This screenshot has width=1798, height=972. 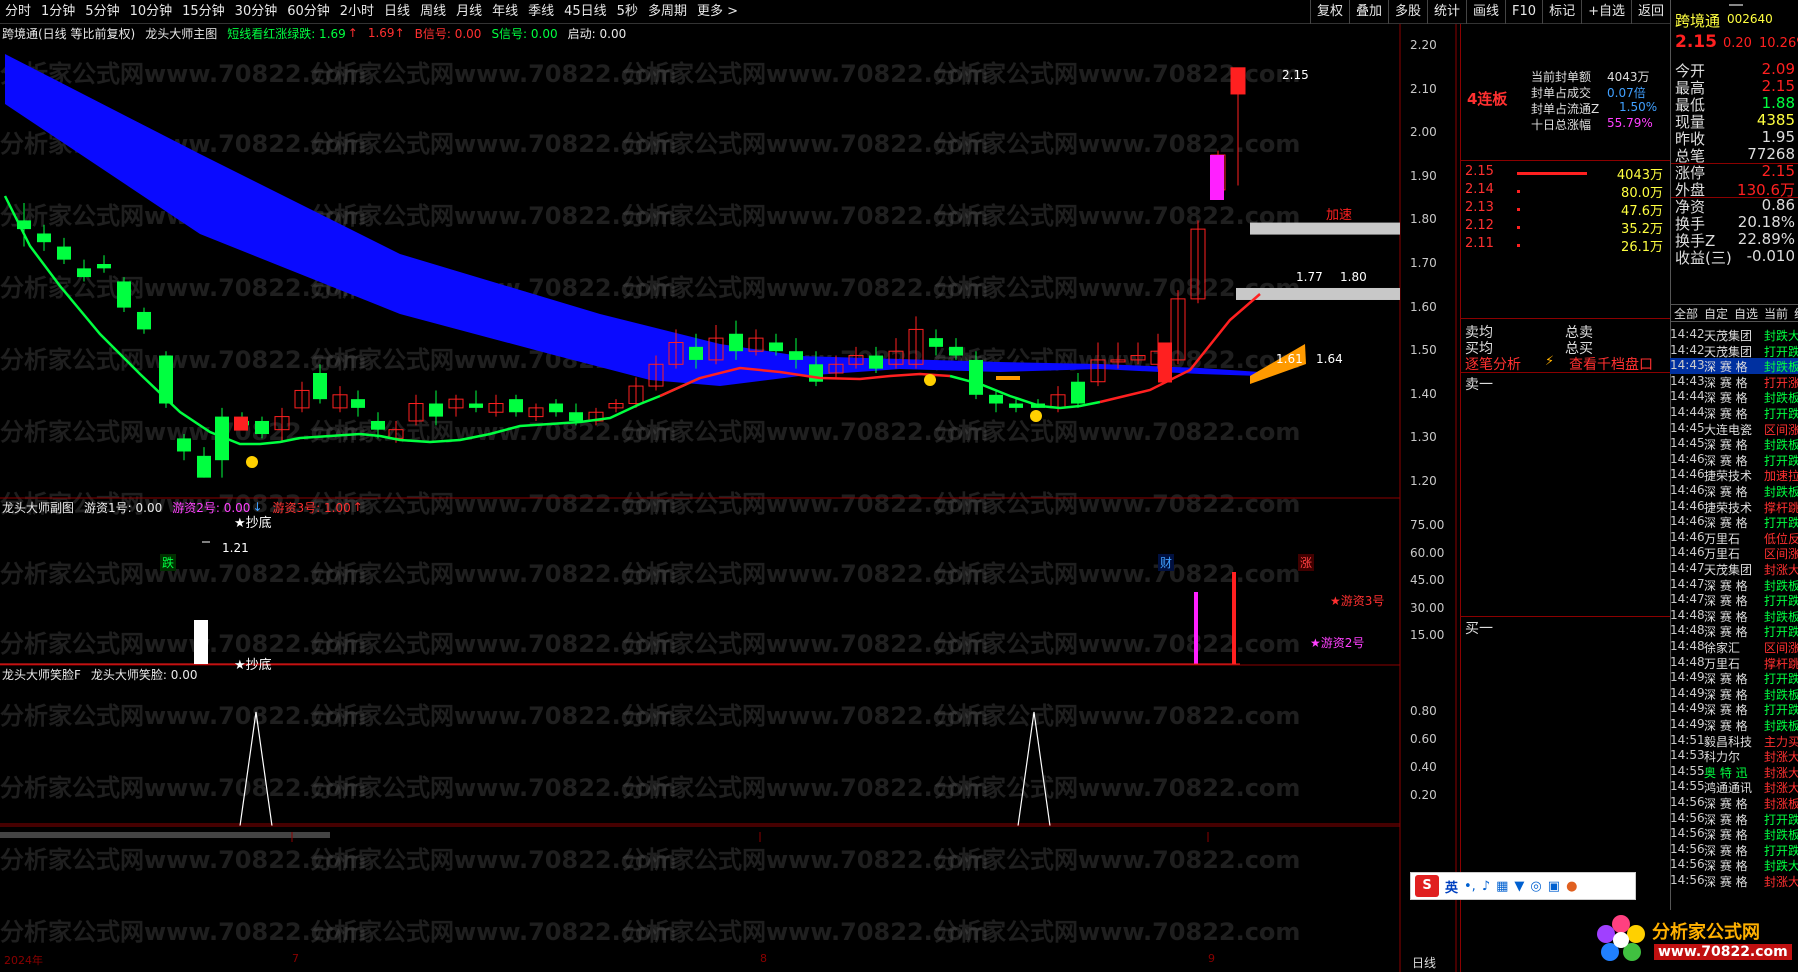 What do you see at coordinates (102, 12) in the screenshot?
I see `period-tab: 5分钟` at bounding box center [102, 12].